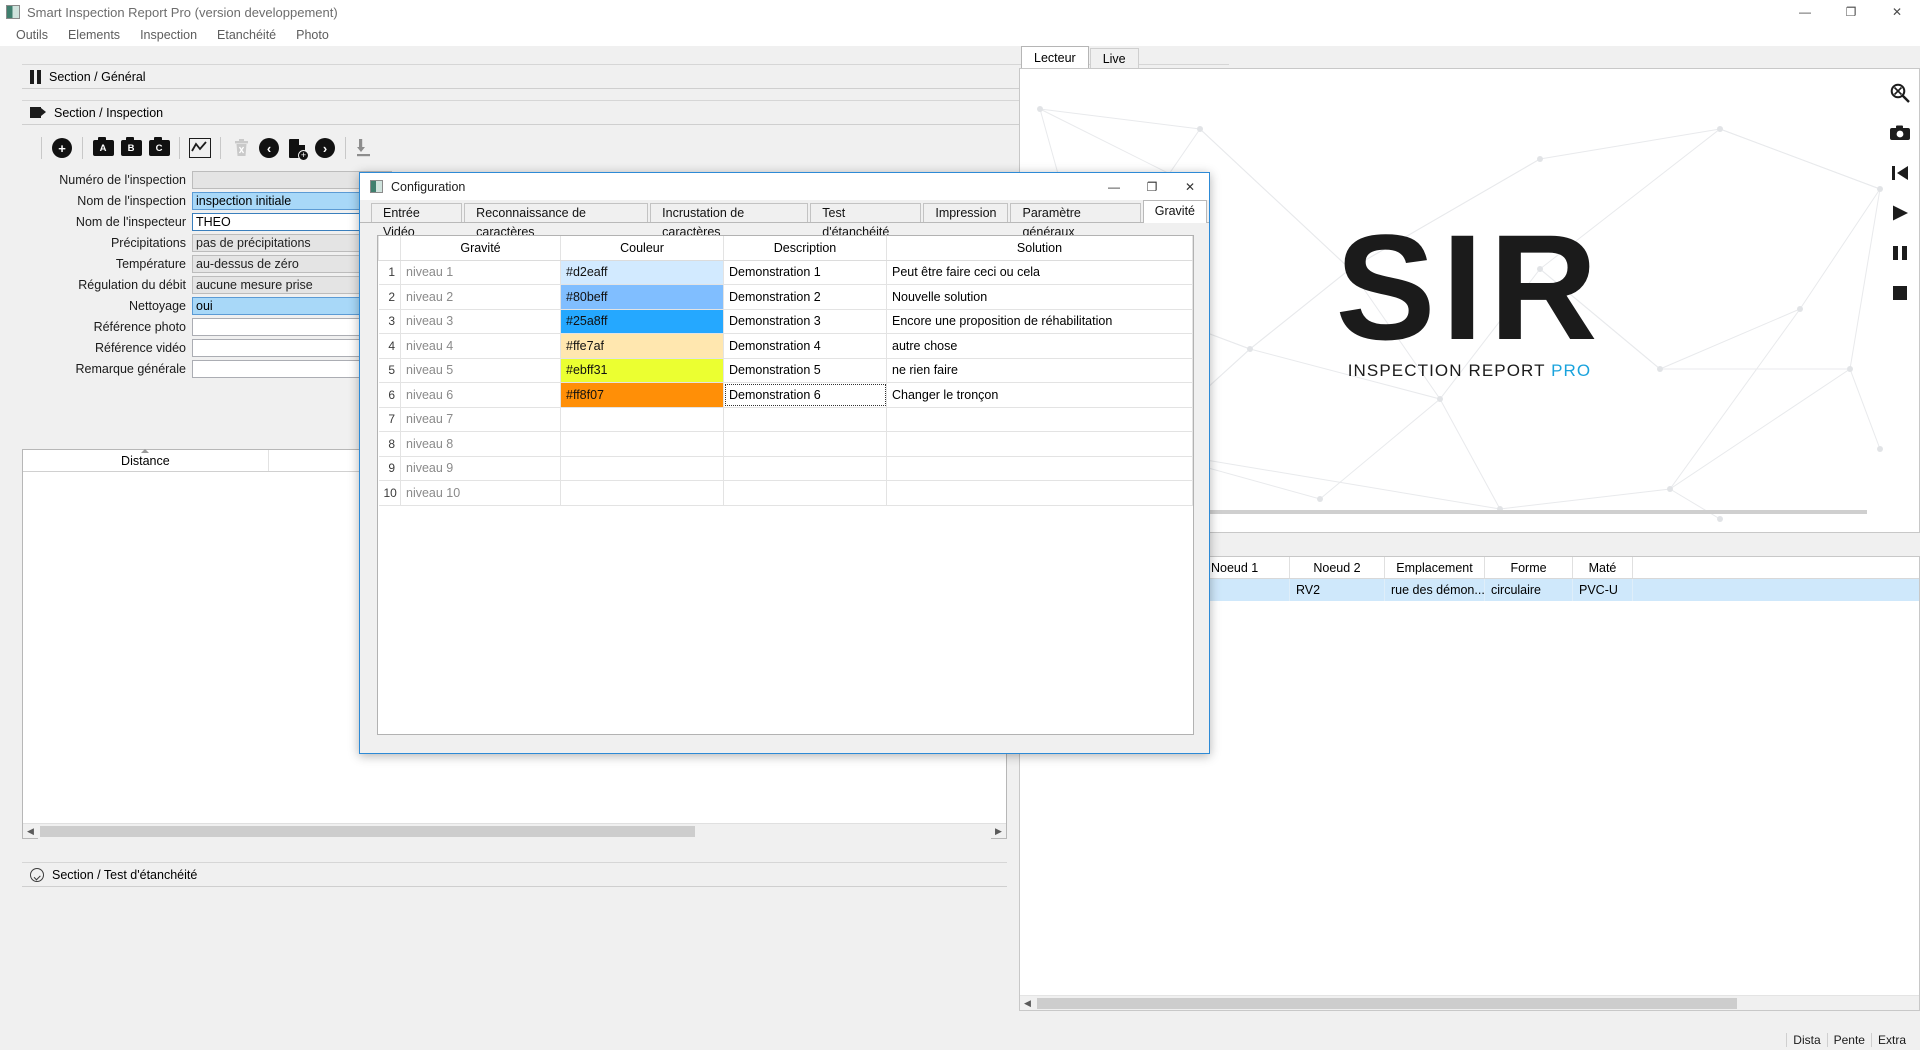 This screenshot has height=1050, width=1920. I want to click on column-header-emplacement: Emplacement, so click(1435, 567).